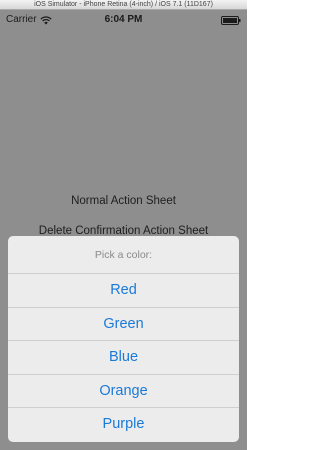  I want to click on normal-action-sheet-button: Normal Action Sheet, so click(123, 201).